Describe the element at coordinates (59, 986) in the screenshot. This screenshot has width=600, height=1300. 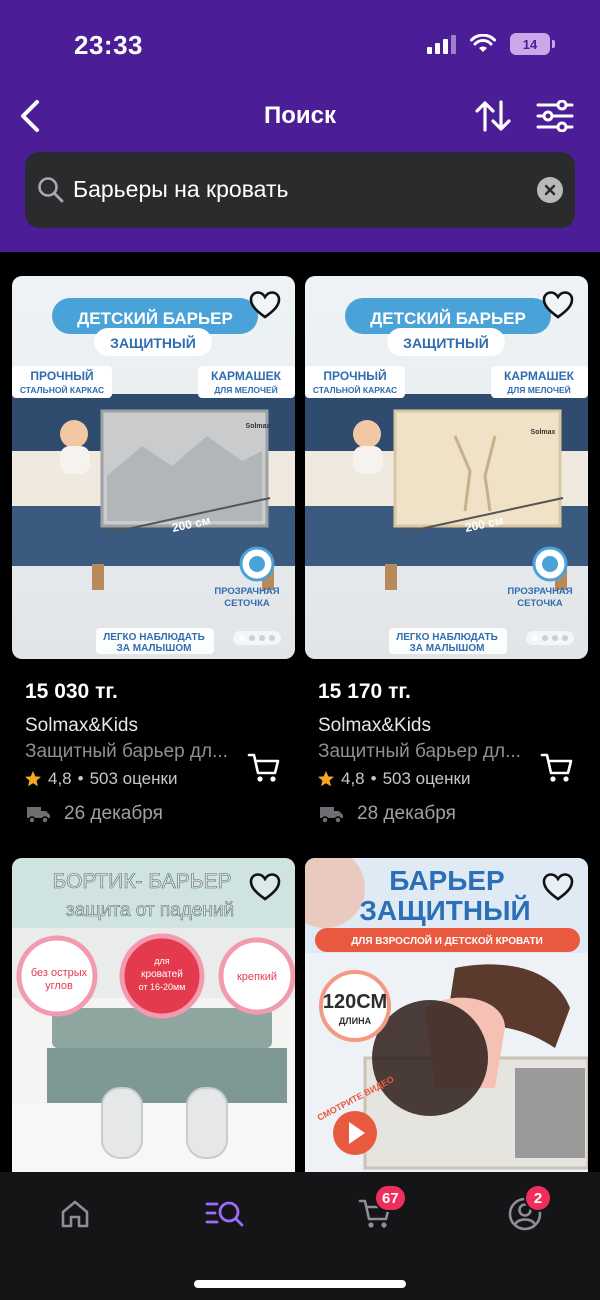
I see `image-text-c1b: углов` at that location.